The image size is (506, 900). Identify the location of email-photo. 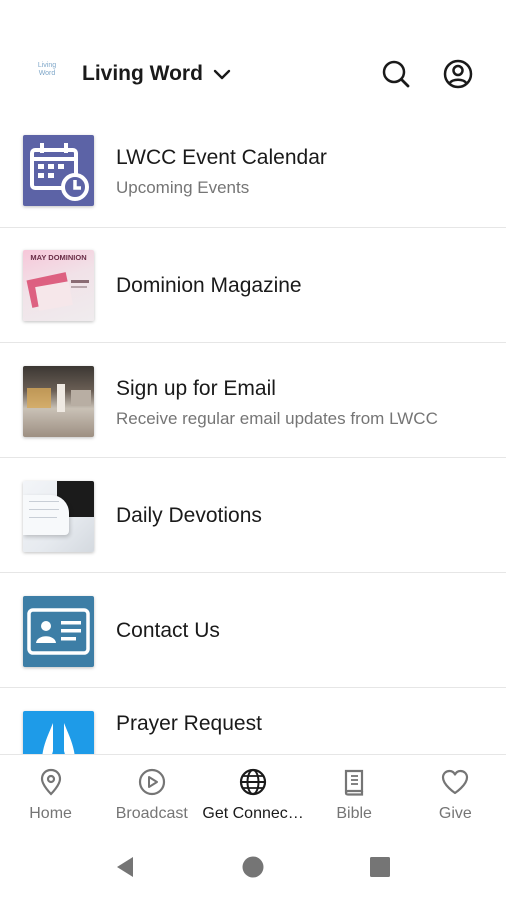
(58, 401).